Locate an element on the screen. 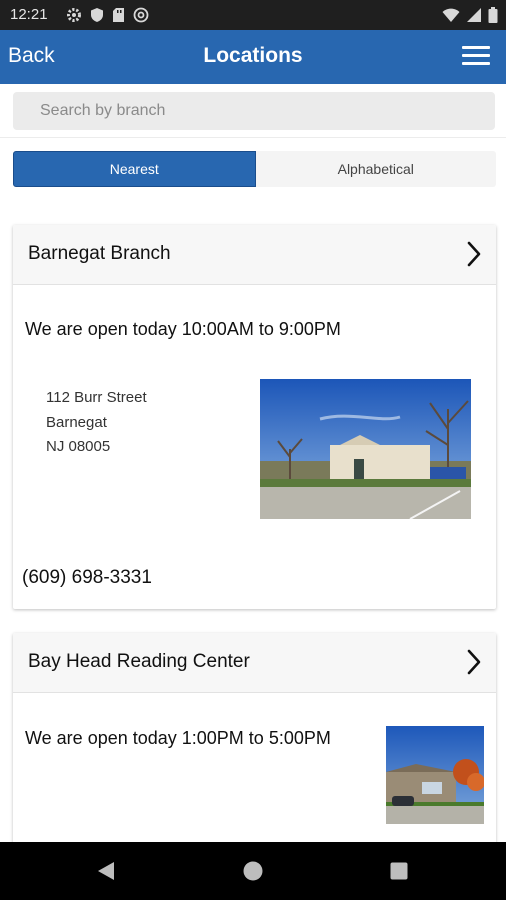 This screenshot has width=506, height=900. search-bar is located at coordinates (253, 111).